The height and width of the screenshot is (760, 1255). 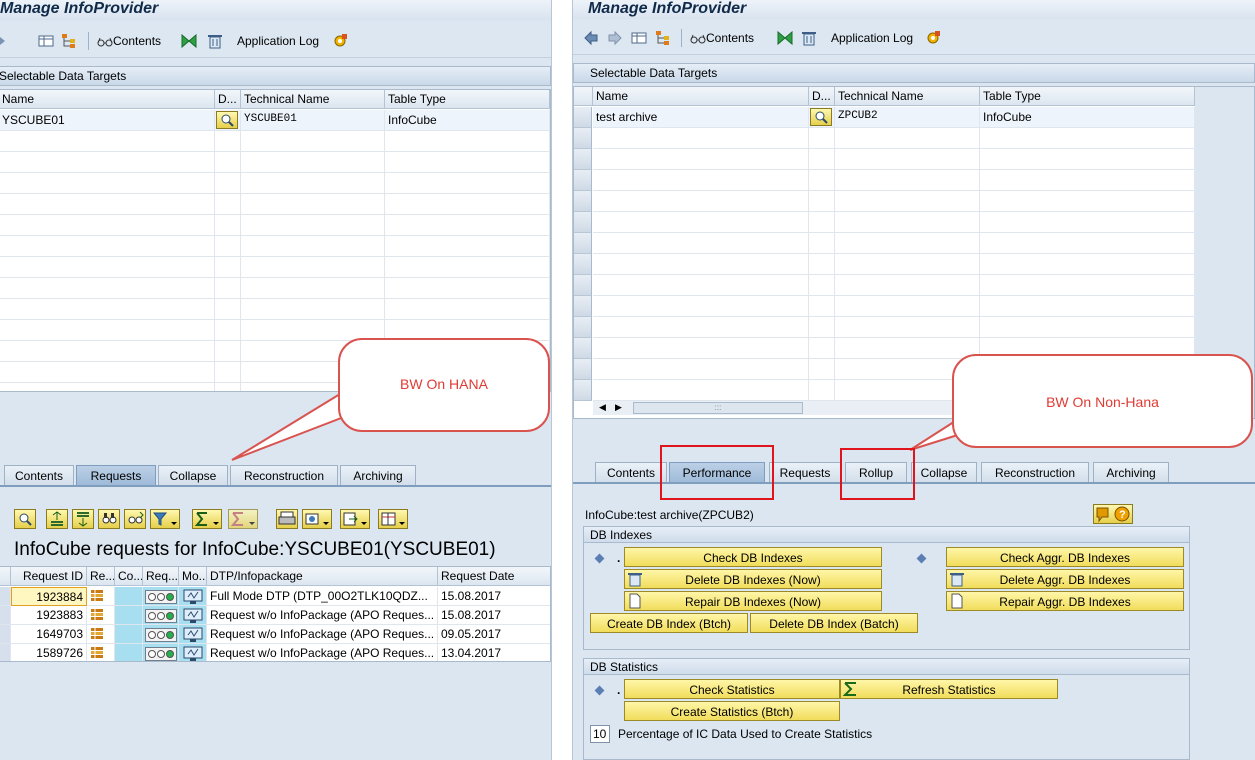 I want to click on rollup-tab-highlight, so click(x=877, y=474).